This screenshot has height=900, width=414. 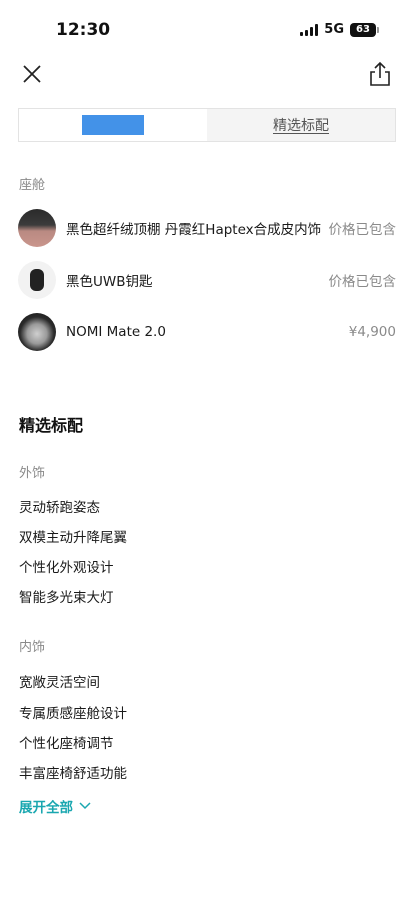 I want to click on feature-item: 专属质感座舱设计, so click(x=73, y=714).